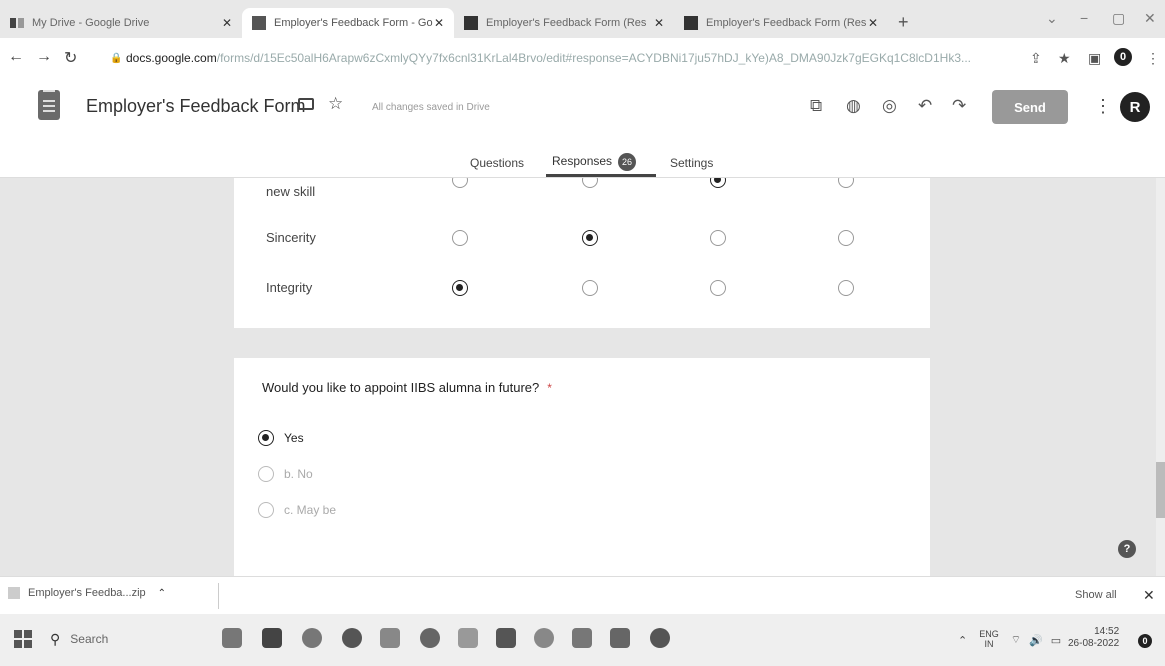 This screenshot has height=666, width=1165. I want to click on option-maybe: c. May be, so click(297, 510).